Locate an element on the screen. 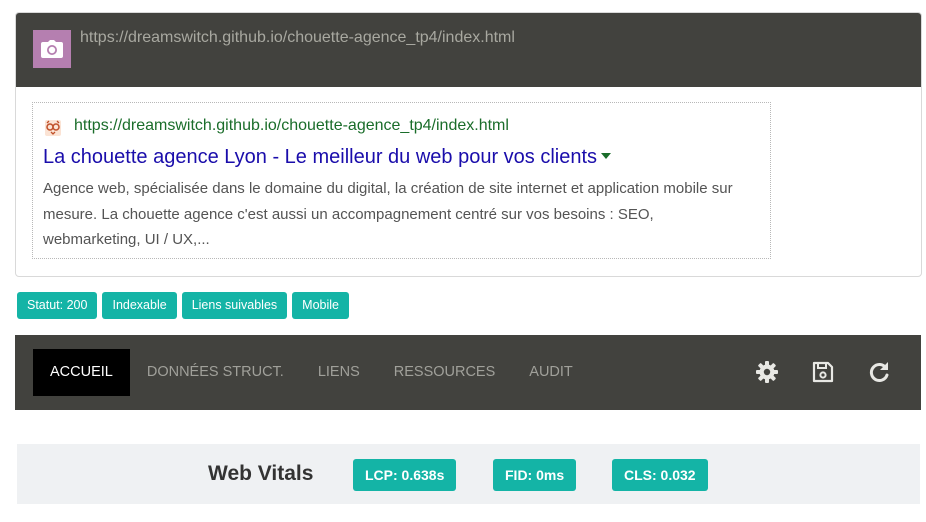 This screenshot has width=926, height=522. nav-actions is located at coordinates (822, 371).